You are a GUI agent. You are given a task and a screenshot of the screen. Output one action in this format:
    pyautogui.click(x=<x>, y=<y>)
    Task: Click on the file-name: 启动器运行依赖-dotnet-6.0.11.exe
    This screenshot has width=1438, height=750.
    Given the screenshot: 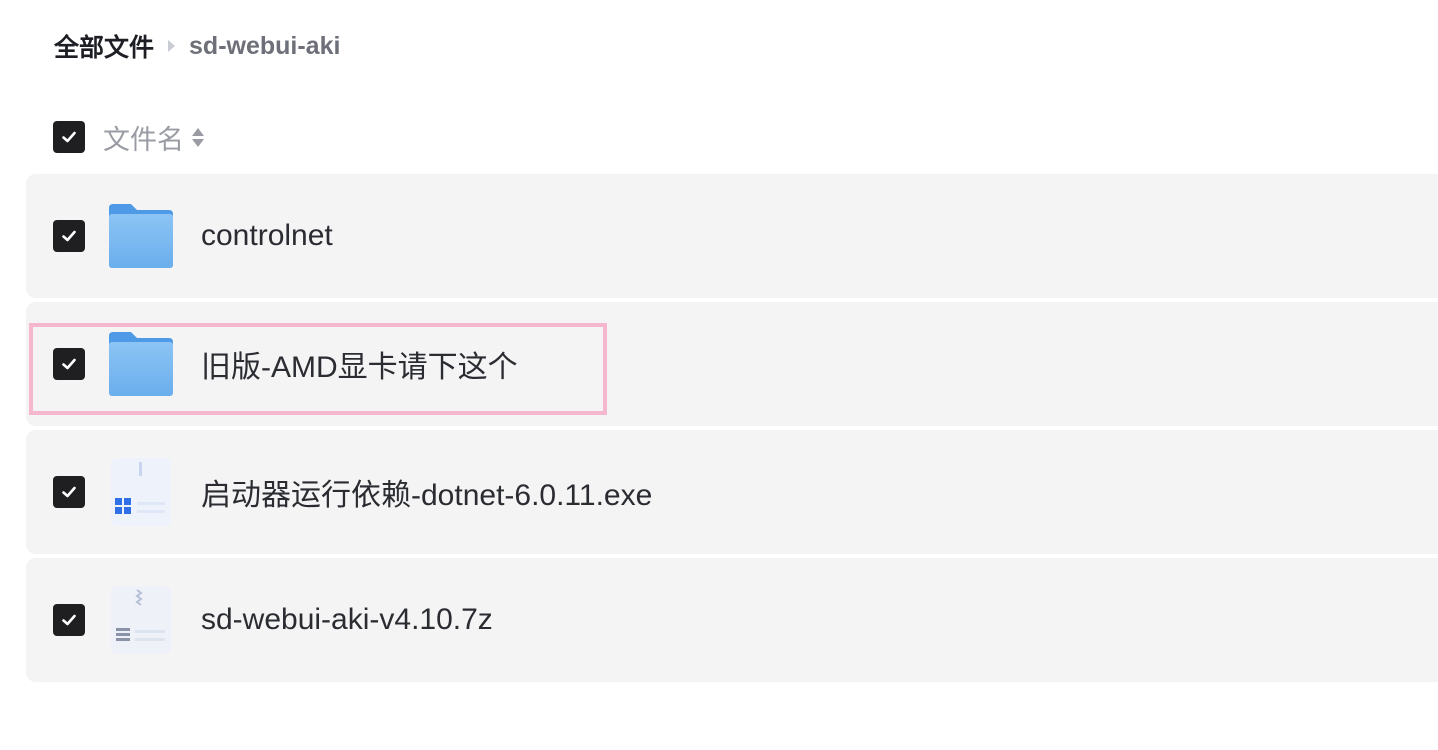 What is the action you would take?
    pyautogui.click(x=426, y=492)
    